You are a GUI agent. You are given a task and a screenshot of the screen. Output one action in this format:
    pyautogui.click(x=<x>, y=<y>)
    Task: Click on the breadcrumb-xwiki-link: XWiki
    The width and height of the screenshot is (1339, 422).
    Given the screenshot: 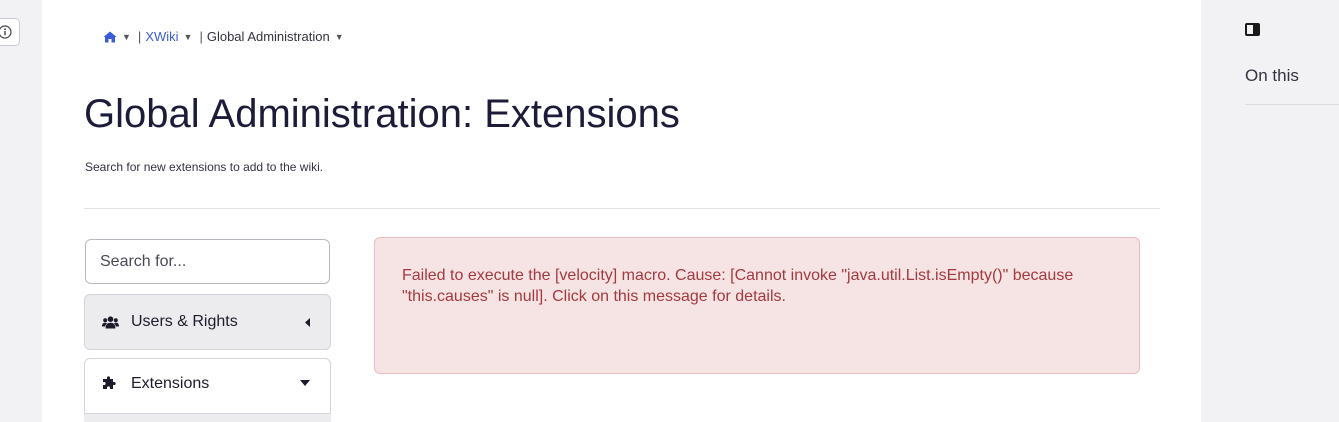 What is the action you would take?
    pyautogui.click(x=161, y=36)
    